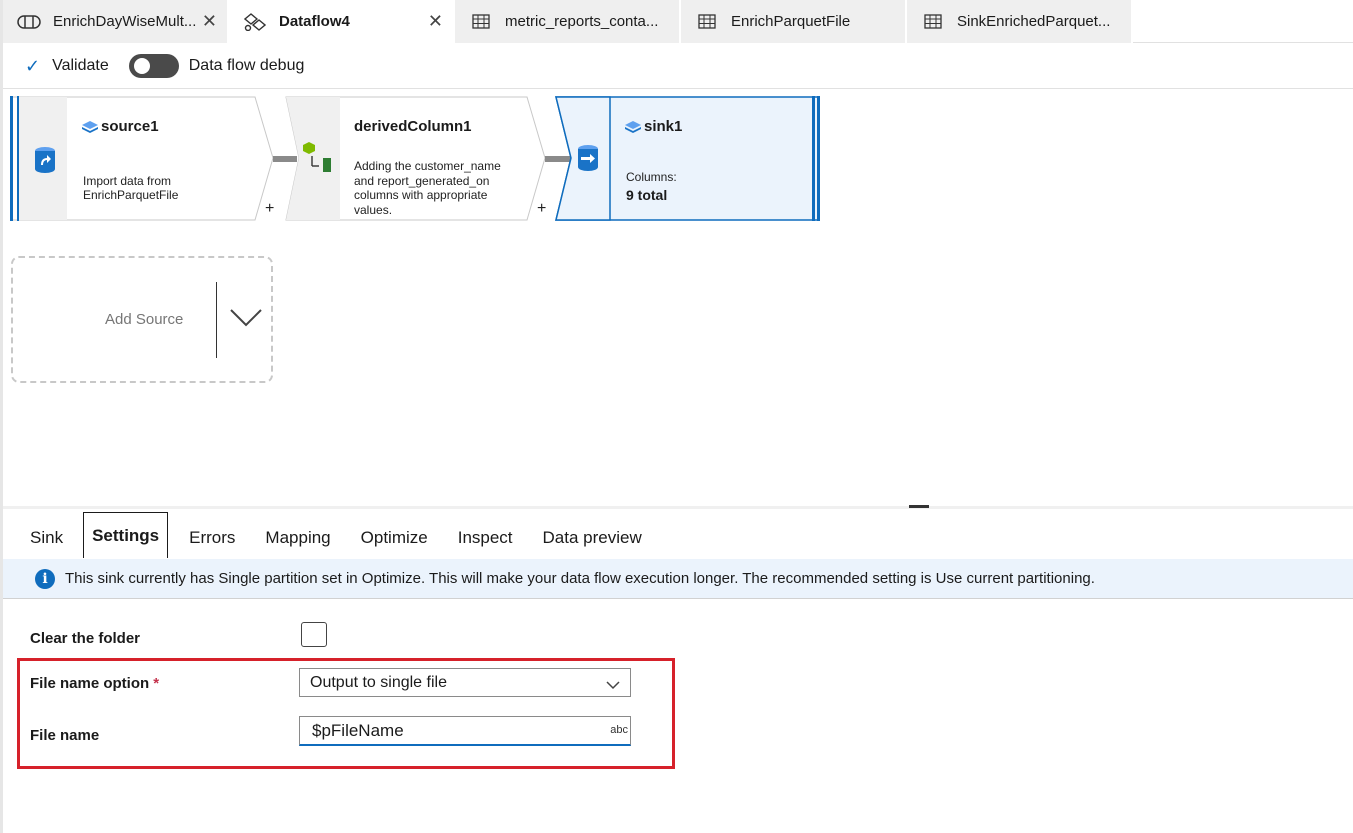 The image size is (1353, 833). I want to click on derived-column-icon, so click(318, 160).